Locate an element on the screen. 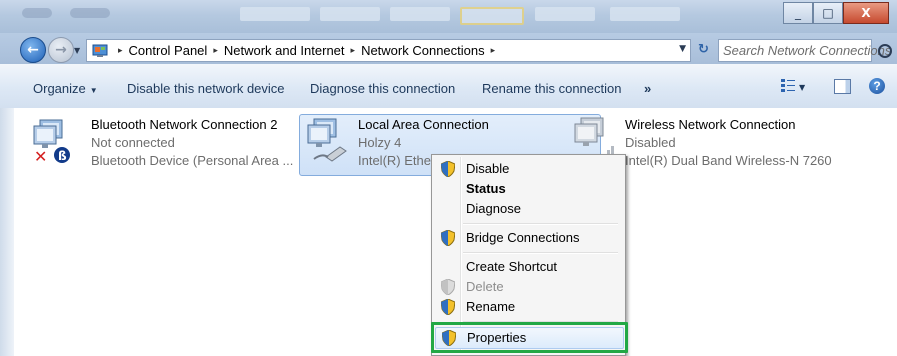 This screenshot has height=356, width=897. navigation-edge is located at coordinates (7, 232).